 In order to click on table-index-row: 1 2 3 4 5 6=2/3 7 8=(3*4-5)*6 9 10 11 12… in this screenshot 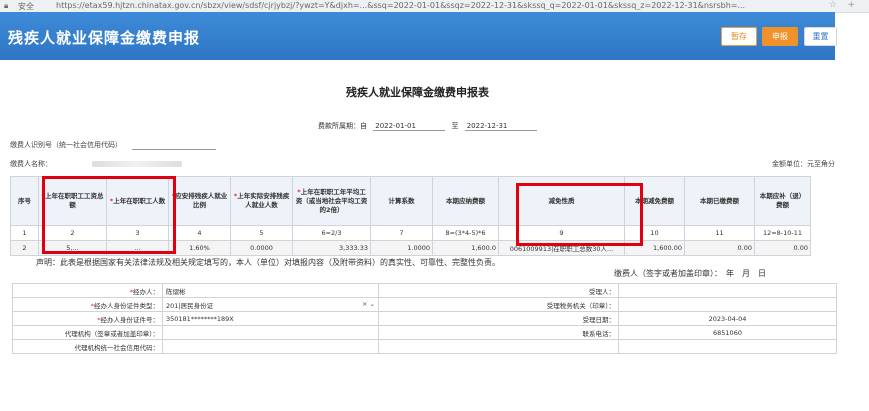, I will do `click(410, 233)`.